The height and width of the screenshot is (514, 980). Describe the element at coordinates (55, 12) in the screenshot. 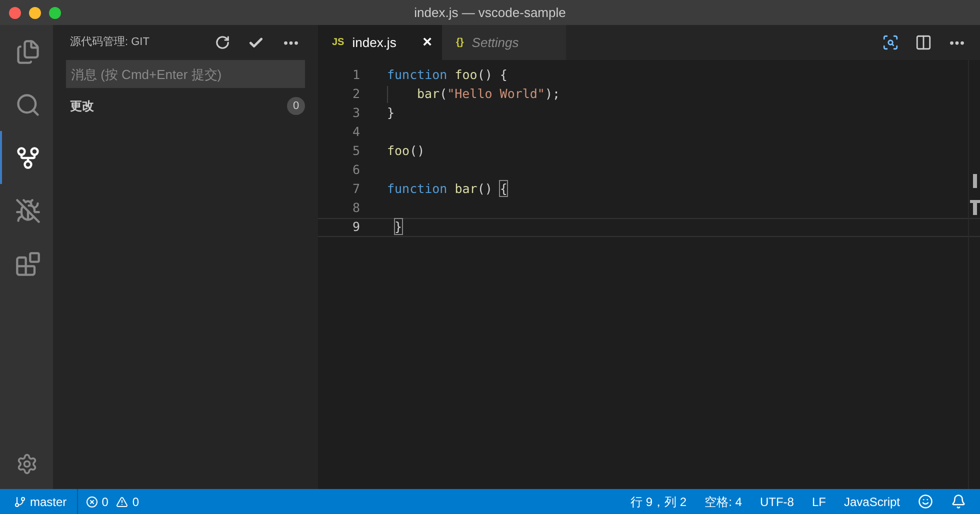

I see `maximize-window-button` at that location.